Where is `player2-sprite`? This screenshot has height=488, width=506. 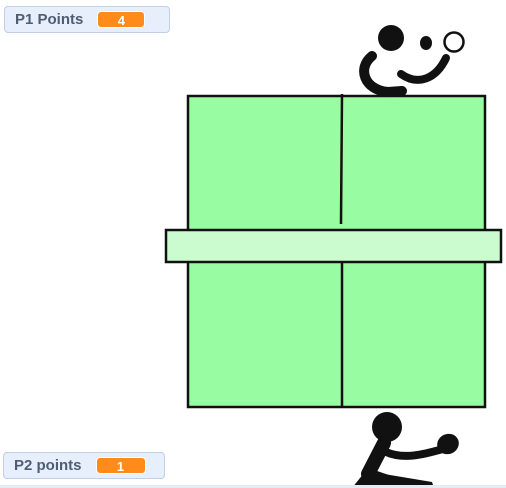
player2-sprite is located at coordinates (407, 450).